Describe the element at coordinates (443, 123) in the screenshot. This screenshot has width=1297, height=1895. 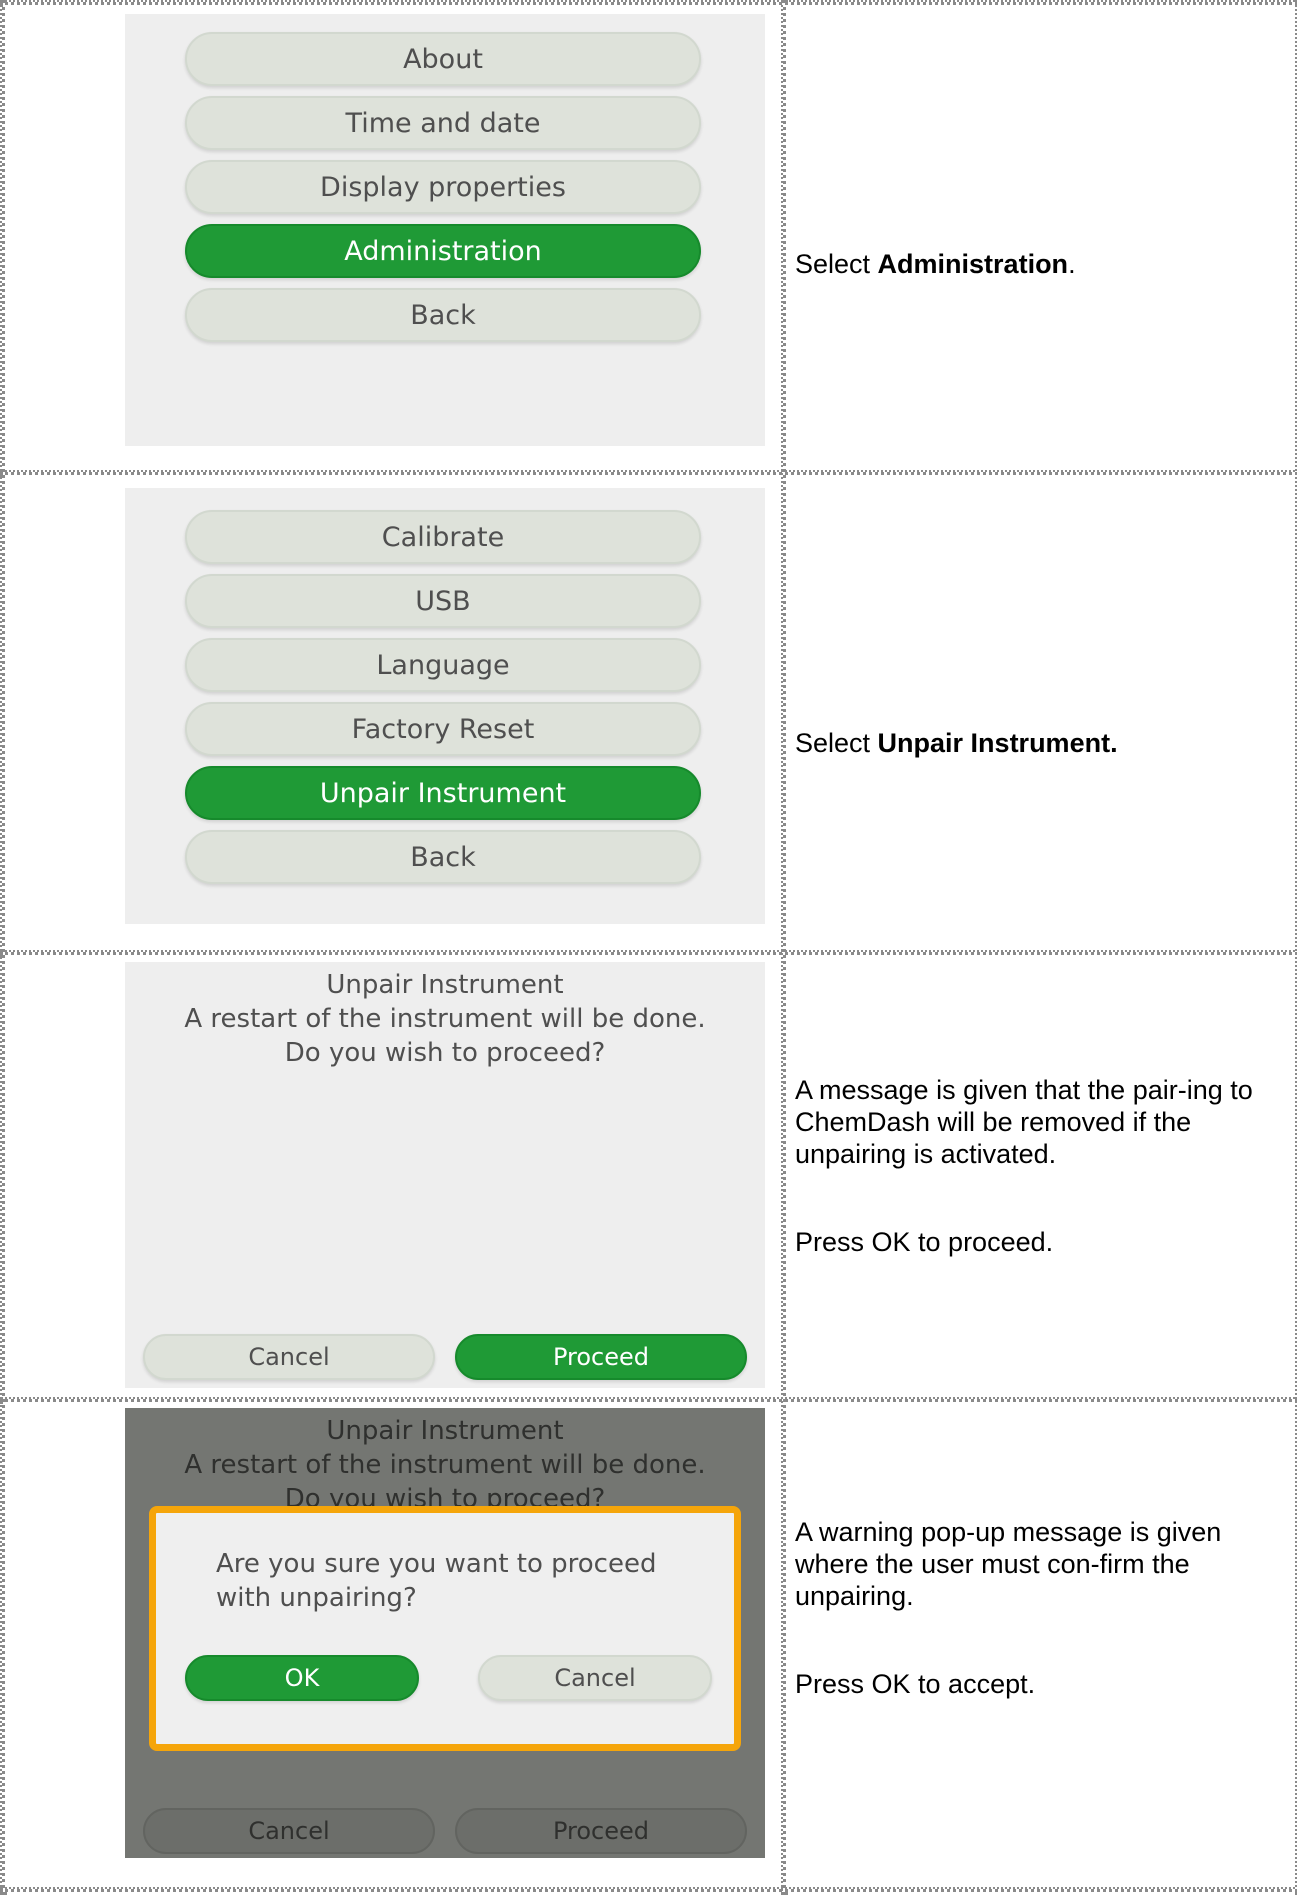
I see `menu-button-time-and-date: Time and date` at that location.